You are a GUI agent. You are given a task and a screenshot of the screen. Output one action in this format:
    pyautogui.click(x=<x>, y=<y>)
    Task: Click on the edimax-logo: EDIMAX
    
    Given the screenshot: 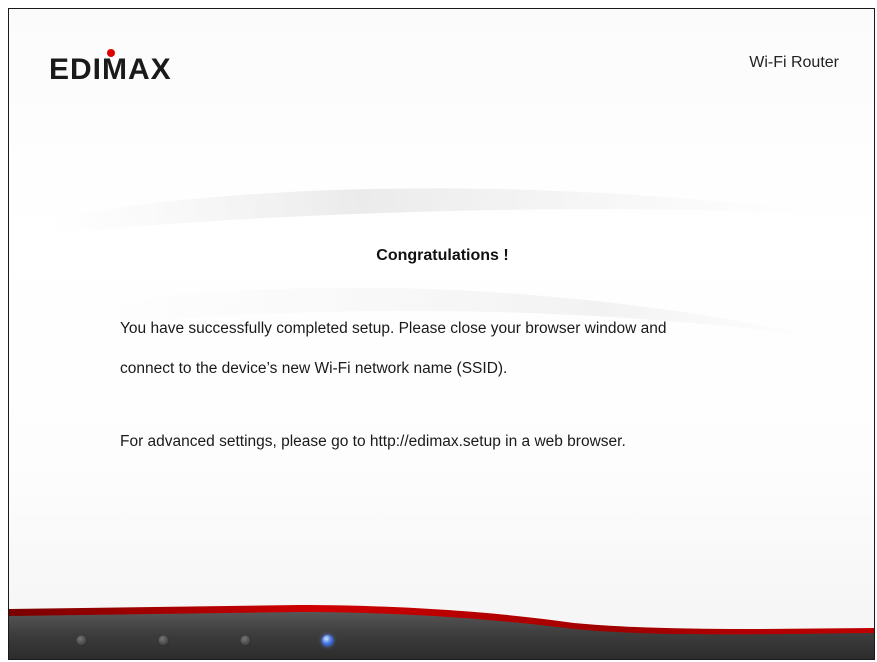 What is the action you would take?
    pyautogui.click(x=110, y=67)
    